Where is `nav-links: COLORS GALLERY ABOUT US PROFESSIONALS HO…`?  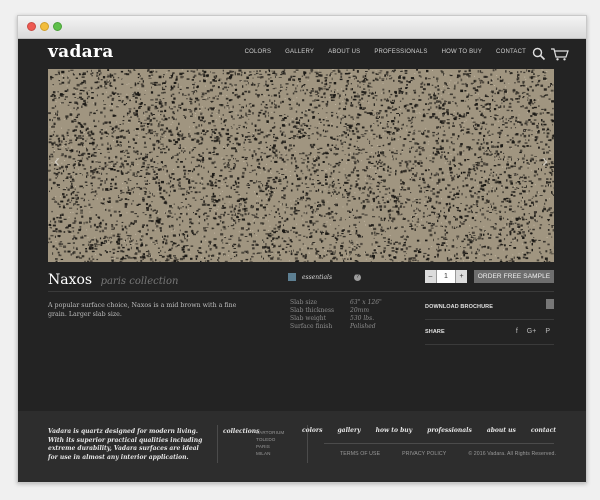 nav-links: COLORS GALLERY ABOUT US PROFESSIONALS HO… is located at coordinates (385, 52).